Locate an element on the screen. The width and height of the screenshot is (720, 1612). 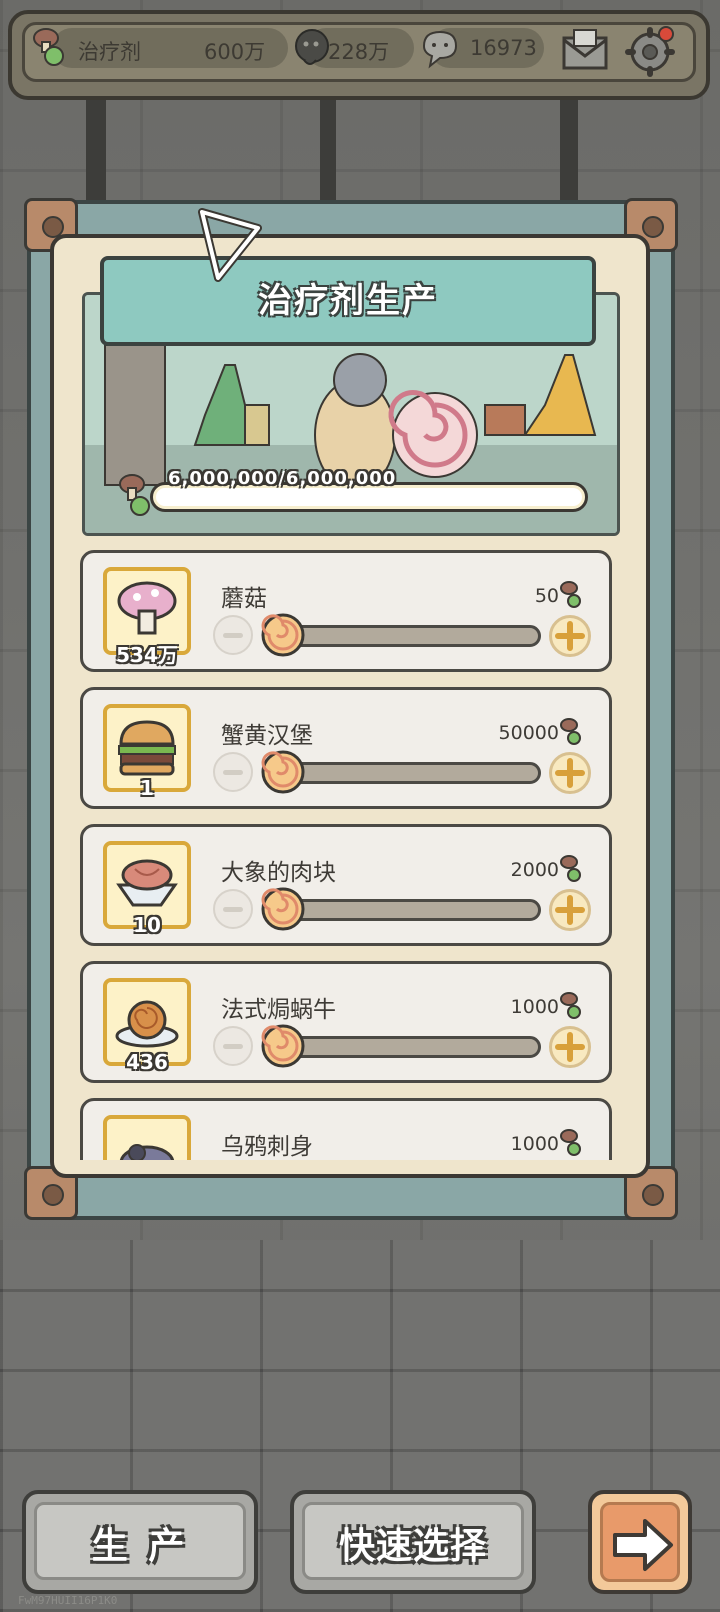
healing-agent-label: 治疗剂 is located at coordinates (109, 52).